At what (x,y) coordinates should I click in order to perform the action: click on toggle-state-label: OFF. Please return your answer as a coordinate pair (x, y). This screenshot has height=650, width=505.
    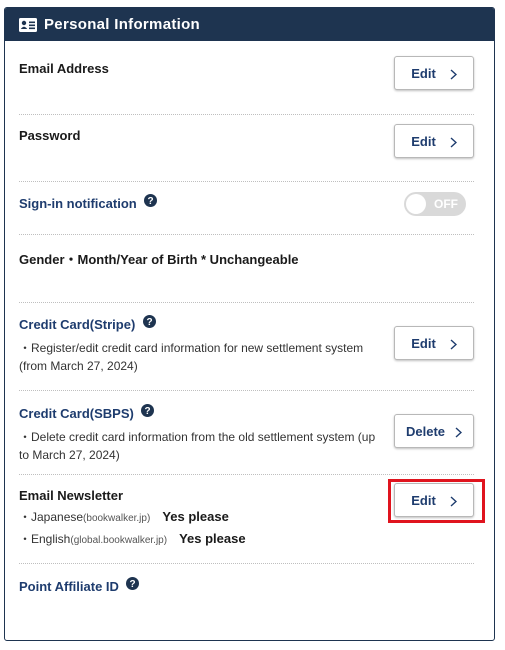
    Looking at the image, I should click on (446, 204).